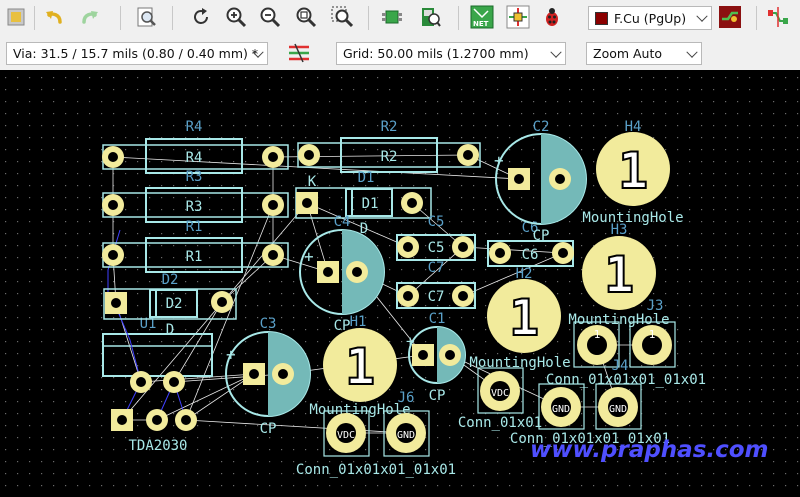 The width and height of the screenshot is (800, 497). What do you see at coordinates (299, 53) in the screenshot?
I see `auto-track-width-icon` at bounding box center [299, 53].